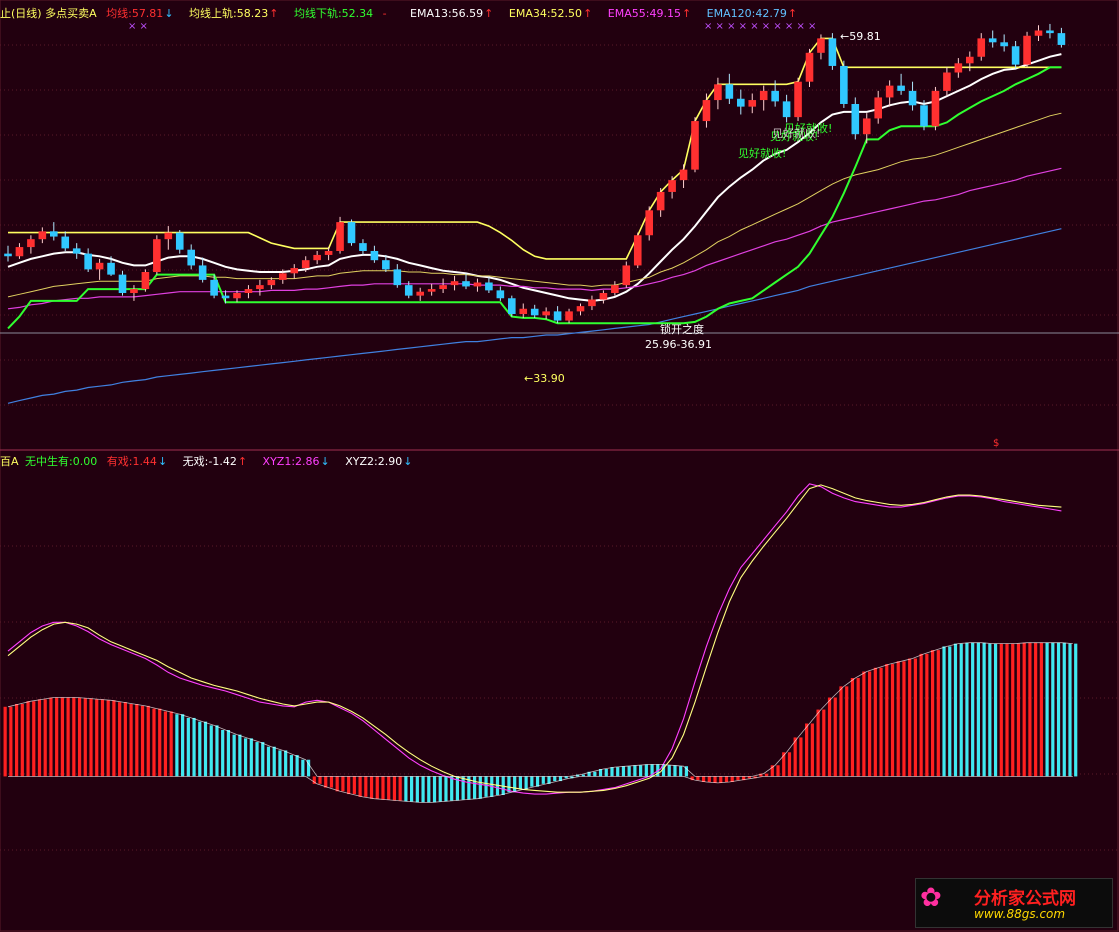 This screenshot has height=932, width=1119. What do you see at coordinates (137, 461) in the screenshot?
I see `osc-youxi-value: 有戏:1.44↓` at bounding box center [137, 461].